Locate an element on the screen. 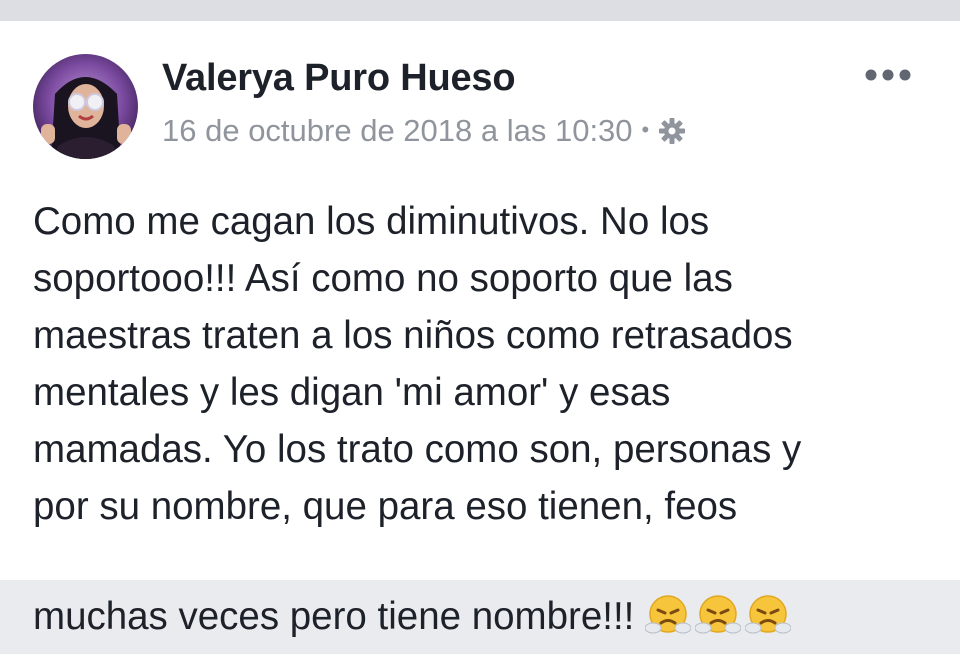 The height and width of the screenshot is (654, 960). top-strip is located at coordinates (480, 10).